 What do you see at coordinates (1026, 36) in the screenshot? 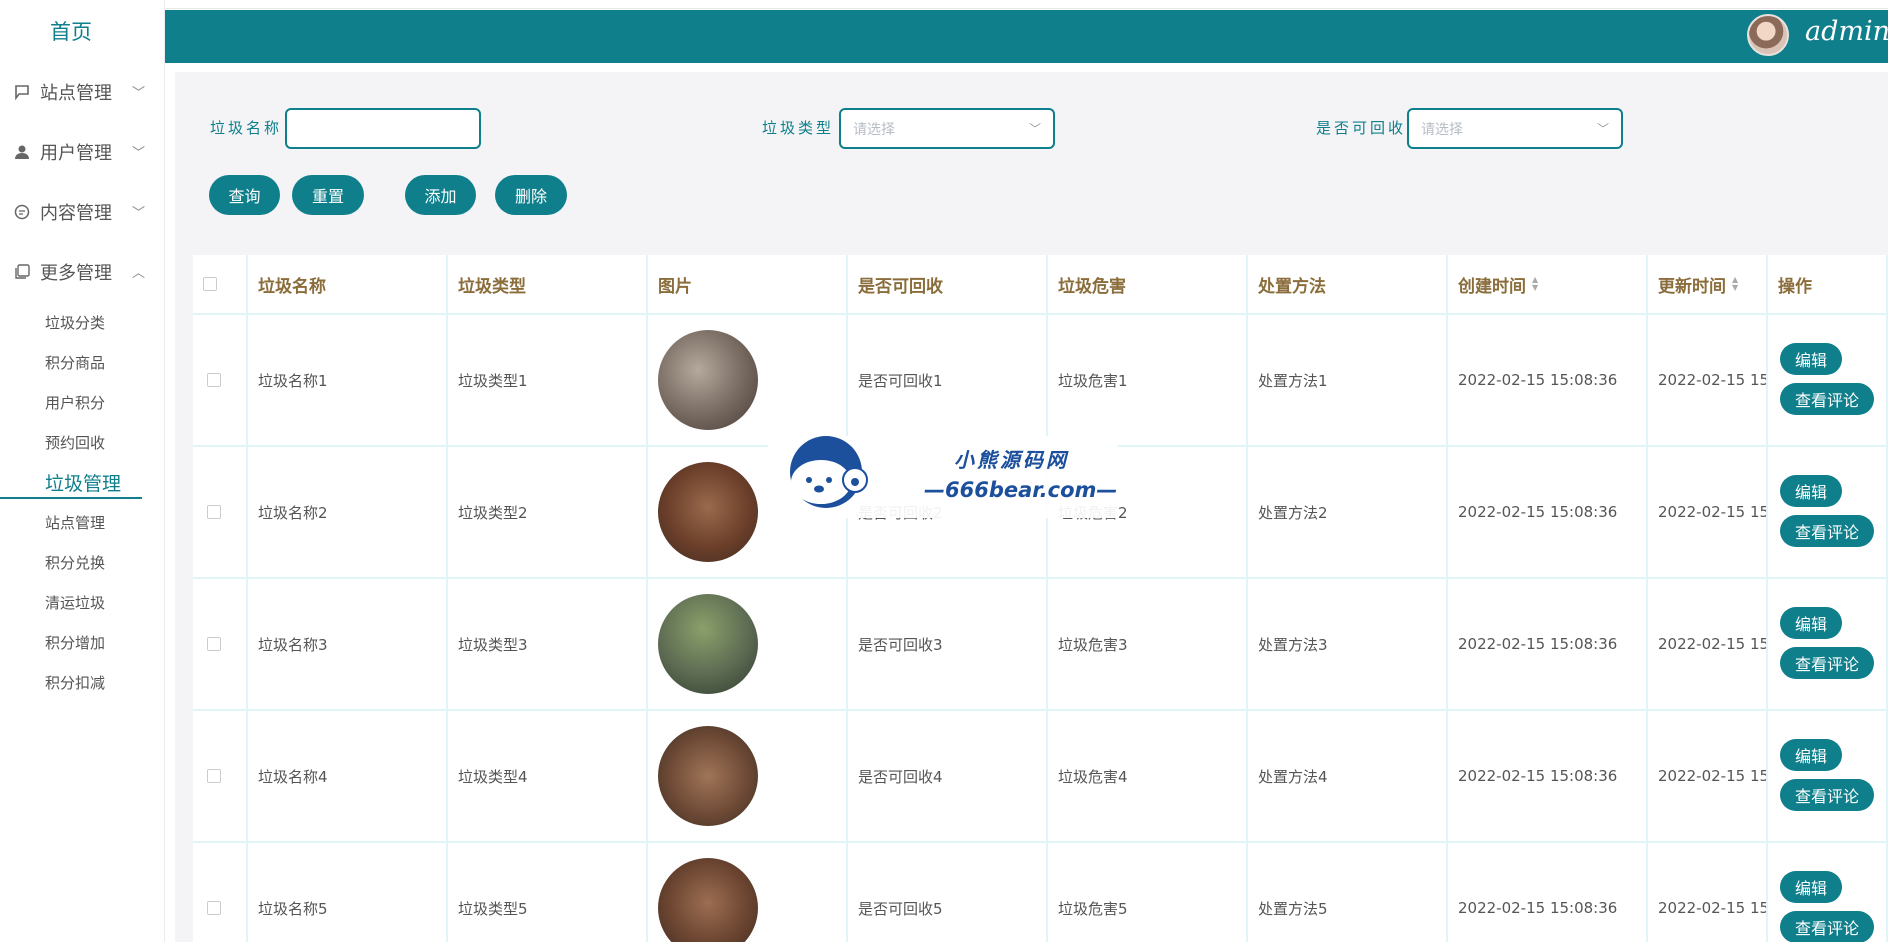
I see `top-header` at bounding box center [1026, 36].